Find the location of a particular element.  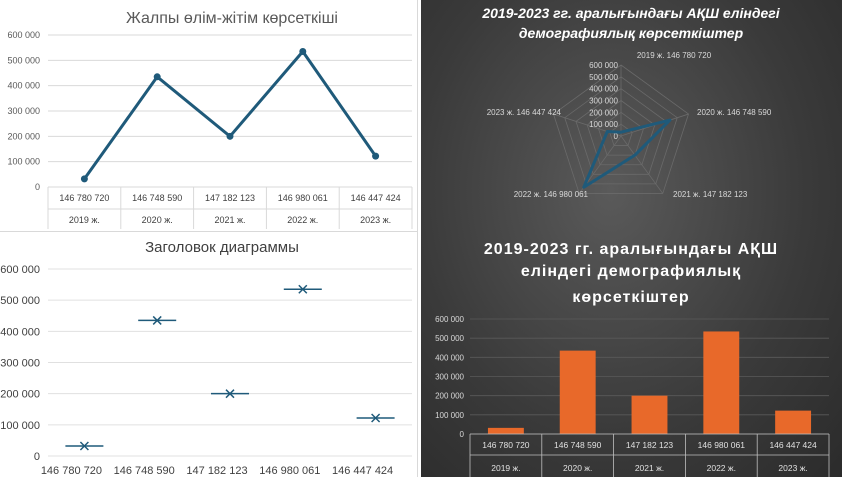

radar-axis-label: 2020 ж. 146 748 590 is located at coordinates (734, 112).